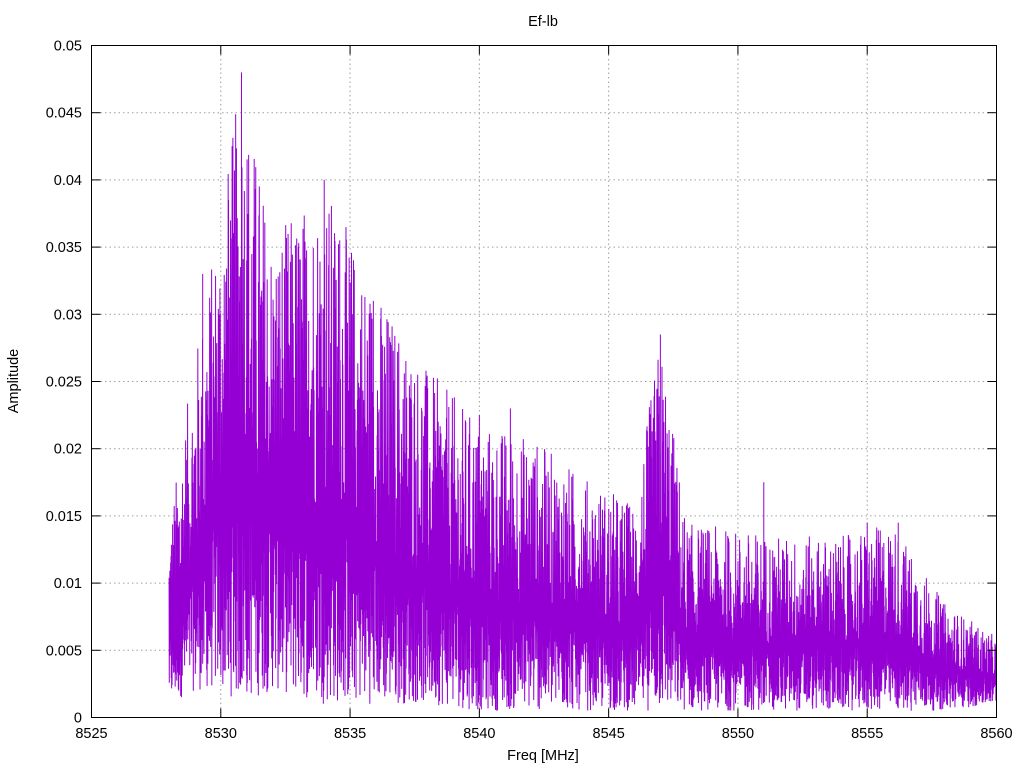 Image resolution: width=1024 pixels, height=768 pixels. I want to click on x-axis-label: Freq [MHz], so click(543, 756).